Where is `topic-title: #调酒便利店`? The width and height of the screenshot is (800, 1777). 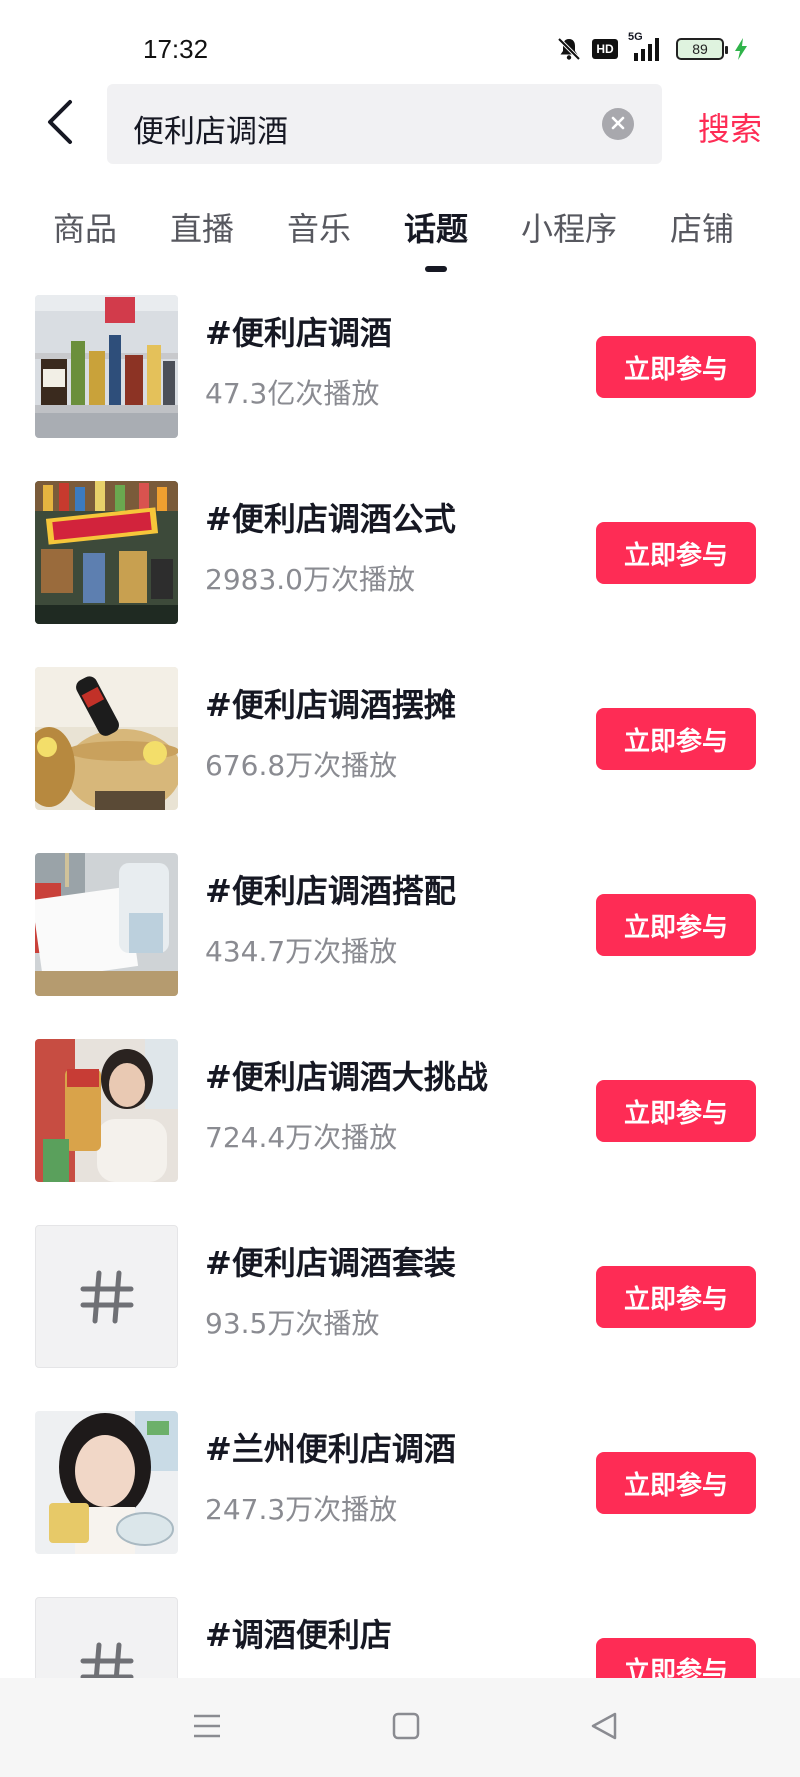 topic-title: #调酒便利店 is located at coordinates (298, 1635).